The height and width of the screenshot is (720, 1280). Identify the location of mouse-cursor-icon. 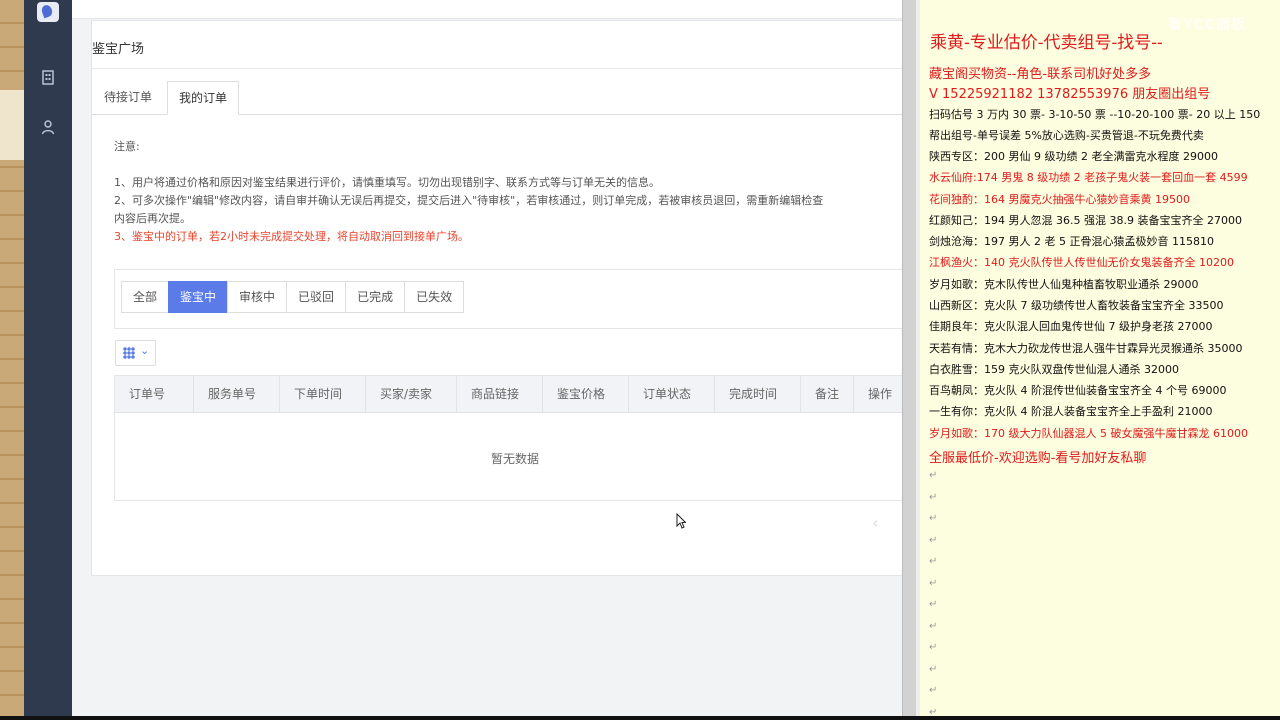
(681, 521).